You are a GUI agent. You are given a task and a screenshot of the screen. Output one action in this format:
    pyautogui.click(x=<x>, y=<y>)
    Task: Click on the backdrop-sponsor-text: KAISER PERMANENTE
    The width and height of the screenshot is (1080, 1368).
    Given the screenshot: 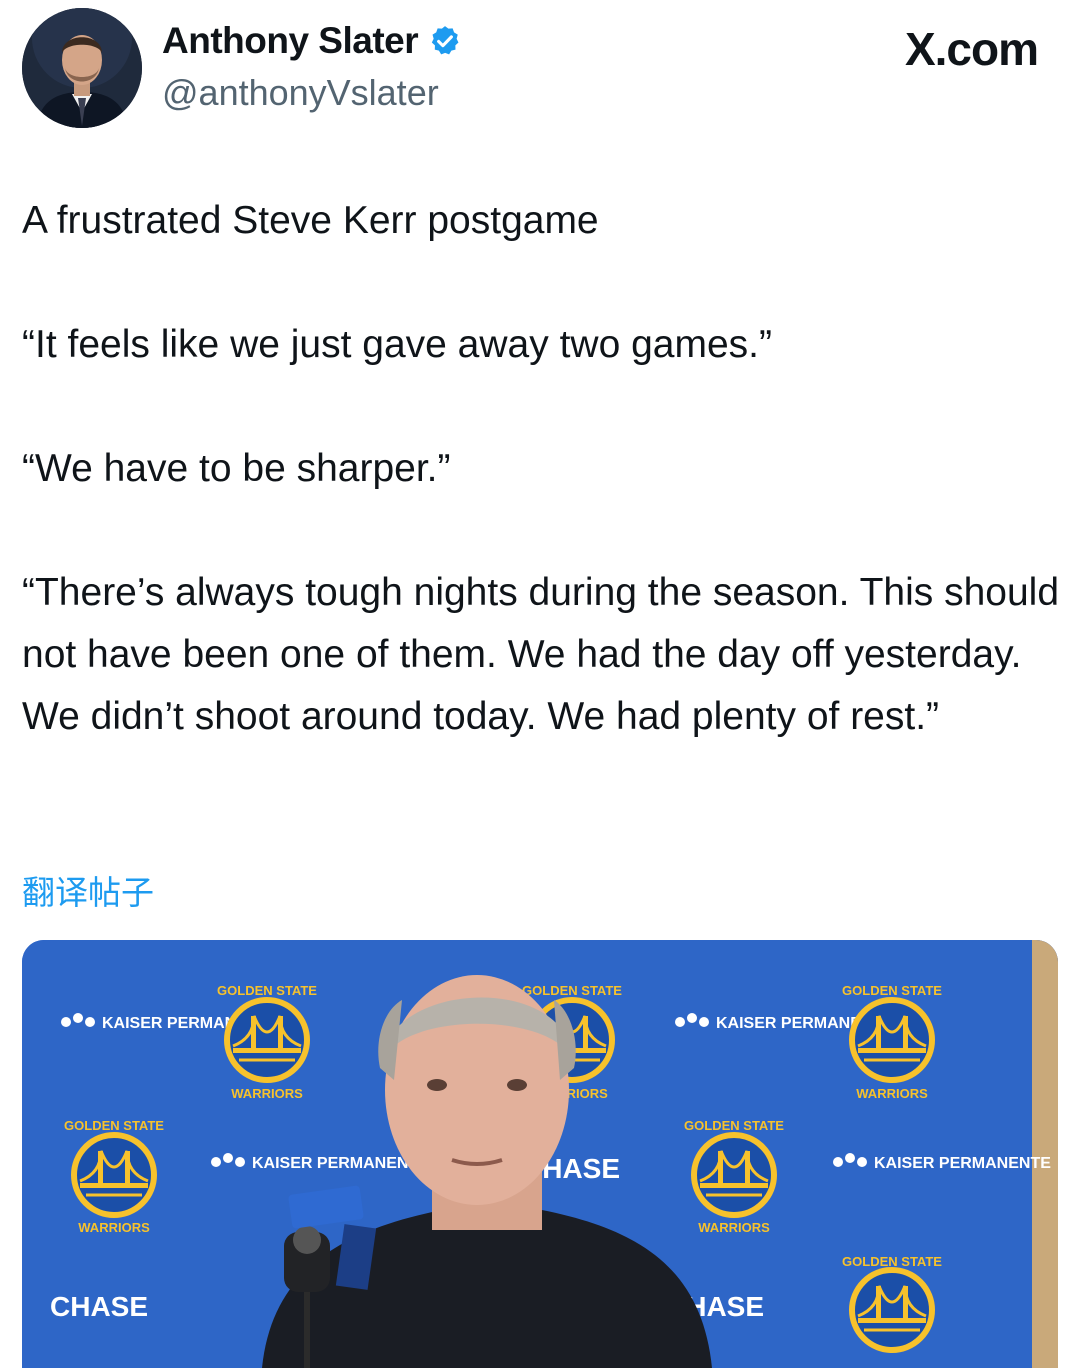 What is the action you would take?
    pyautogui.click(x=962, y=1163)
    